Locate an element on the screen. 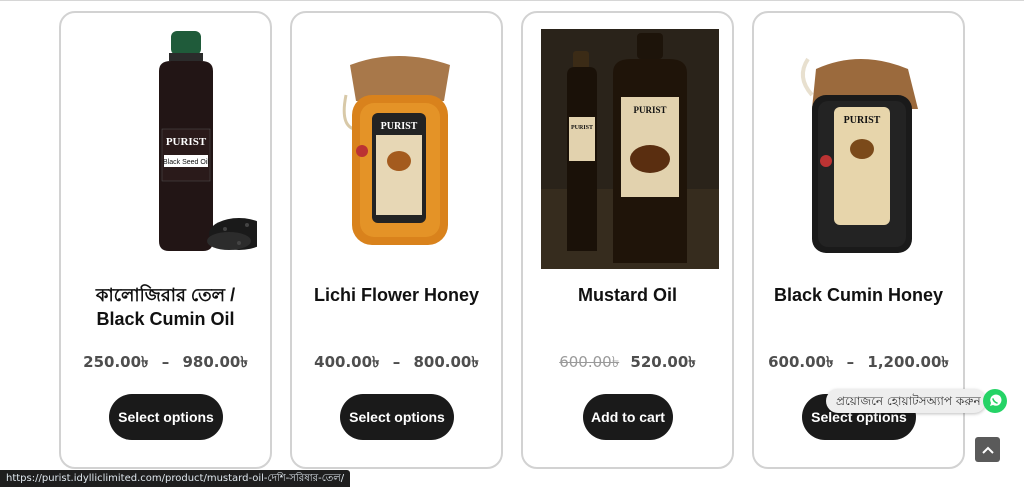  whatsapp-icon is located at coordinates (995, 401).